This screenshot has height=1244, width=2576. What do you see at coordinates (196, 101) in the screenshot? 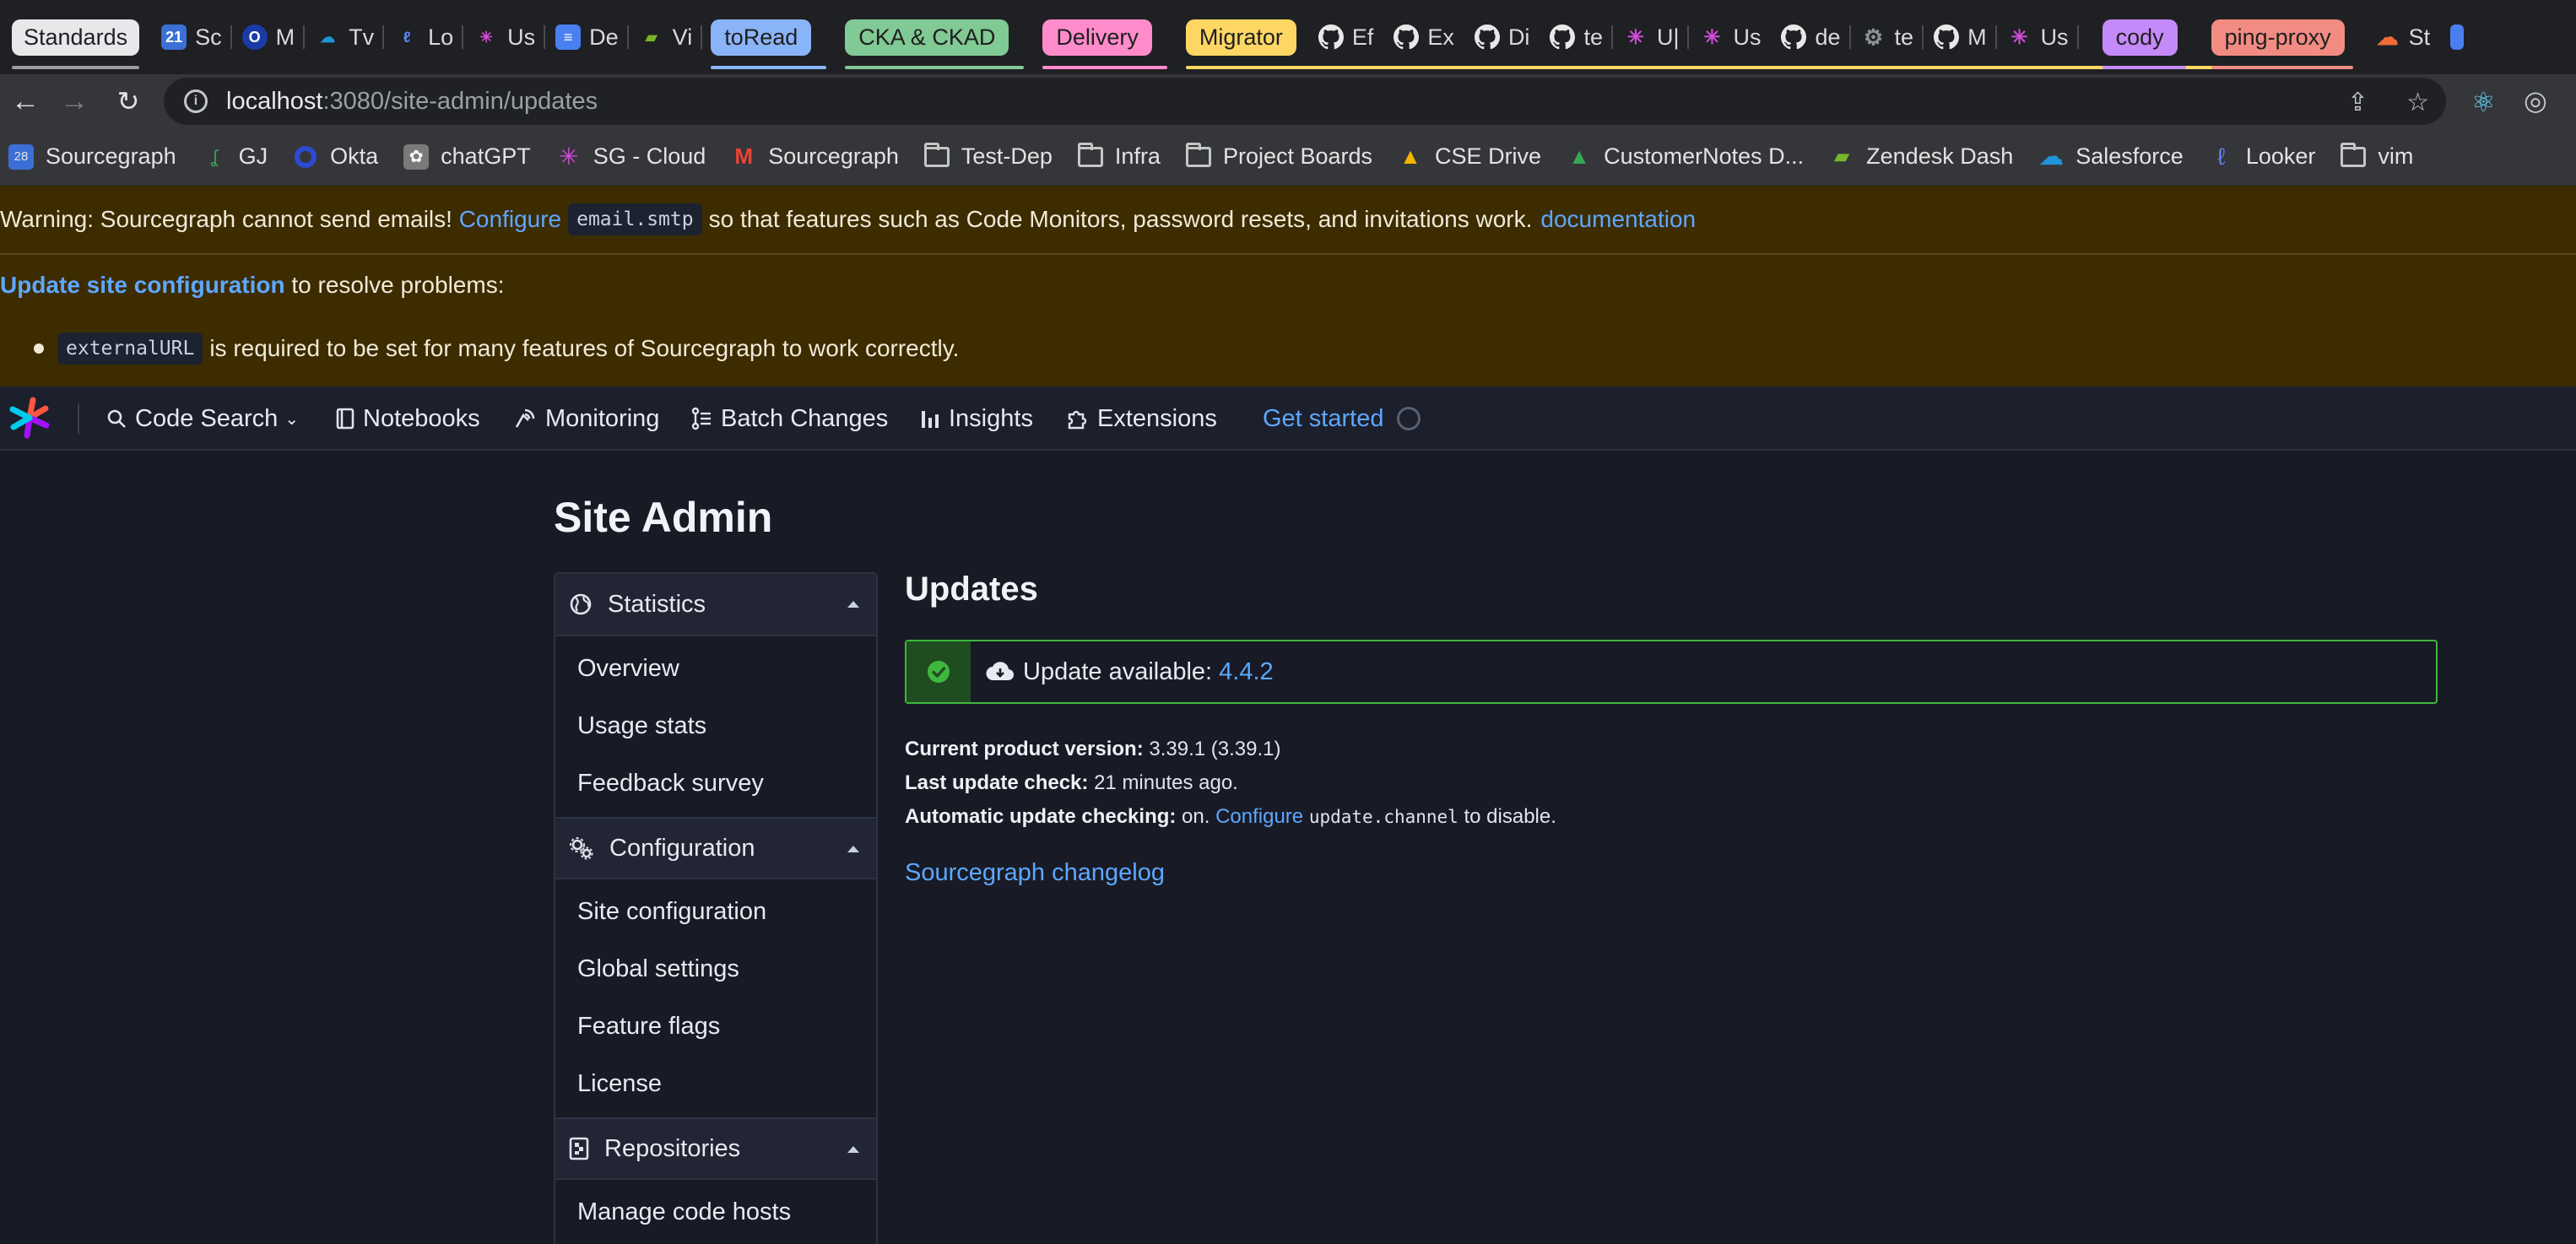
I see `site-info-icon: i` at bounding box center [196, 101].